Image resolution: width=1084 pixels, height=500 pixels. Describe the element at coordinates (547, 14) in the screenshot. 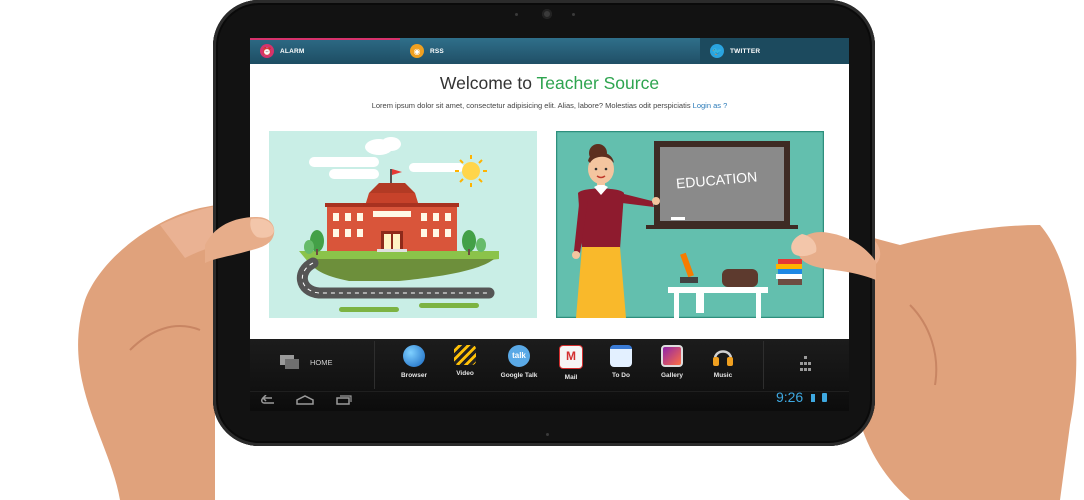

I see `camera` at that location.